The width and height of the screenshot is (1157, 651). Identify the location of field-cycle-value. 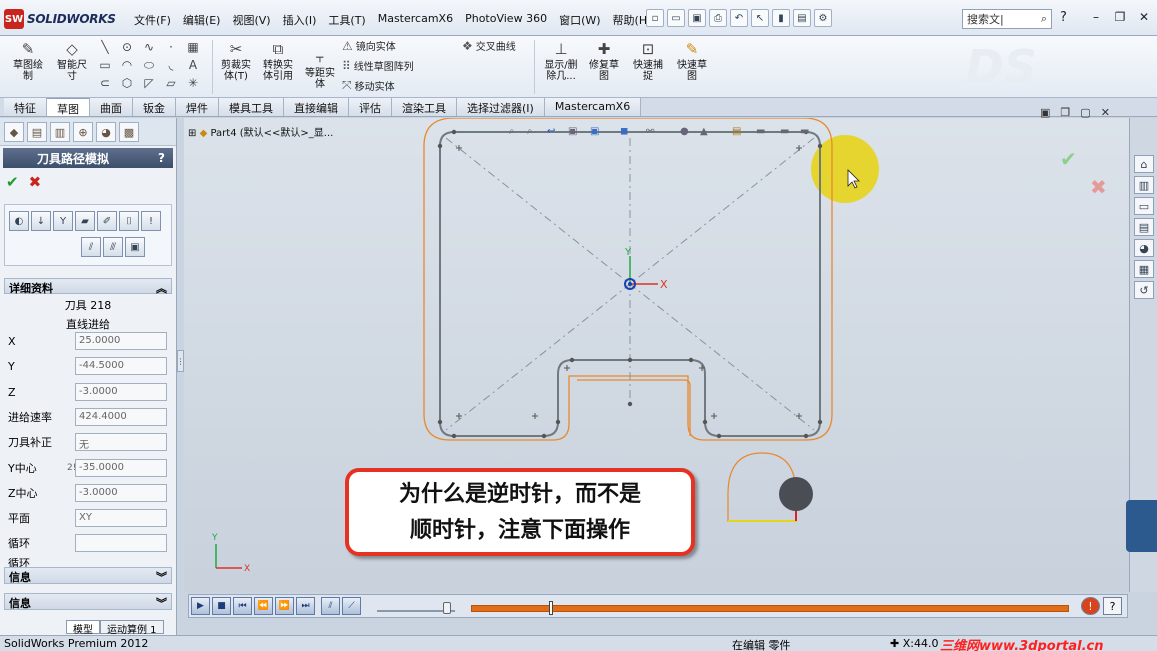
(121, 543).